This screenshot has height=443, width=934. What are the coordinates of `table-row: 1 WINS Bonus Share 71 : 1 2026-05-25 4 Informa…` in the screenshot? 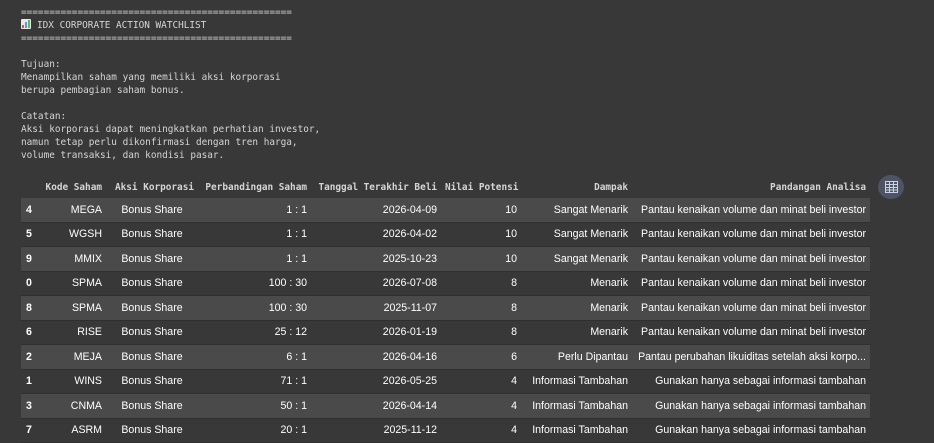 It's located at (445, 381).